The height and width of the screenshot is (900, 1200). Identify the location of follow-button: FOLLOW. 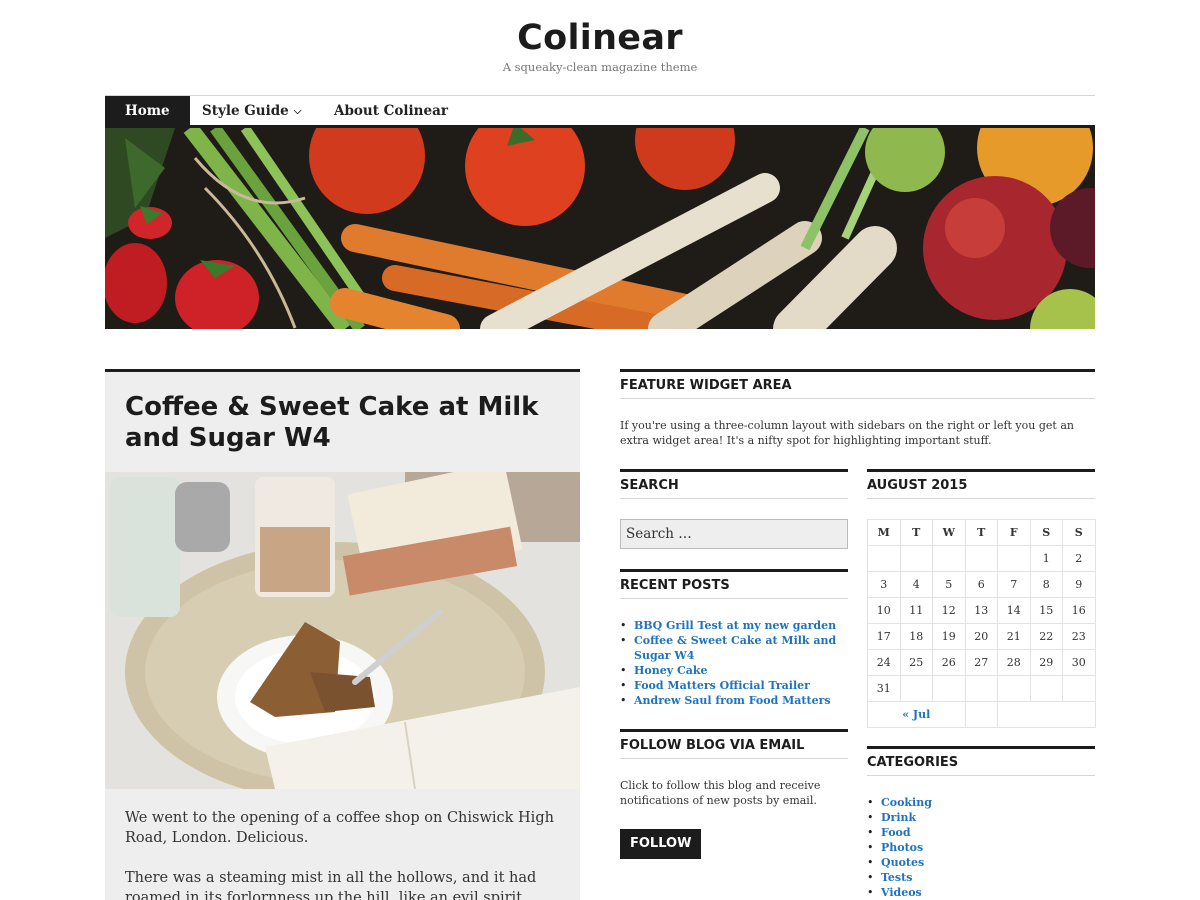
(661, 844).